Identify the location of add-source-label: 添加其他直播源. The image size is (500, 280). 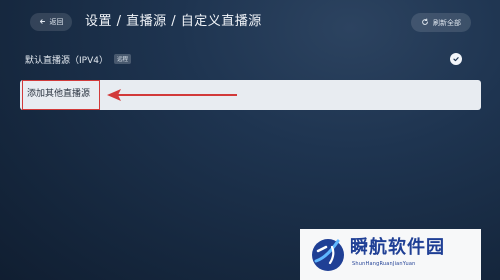
(59, 94).